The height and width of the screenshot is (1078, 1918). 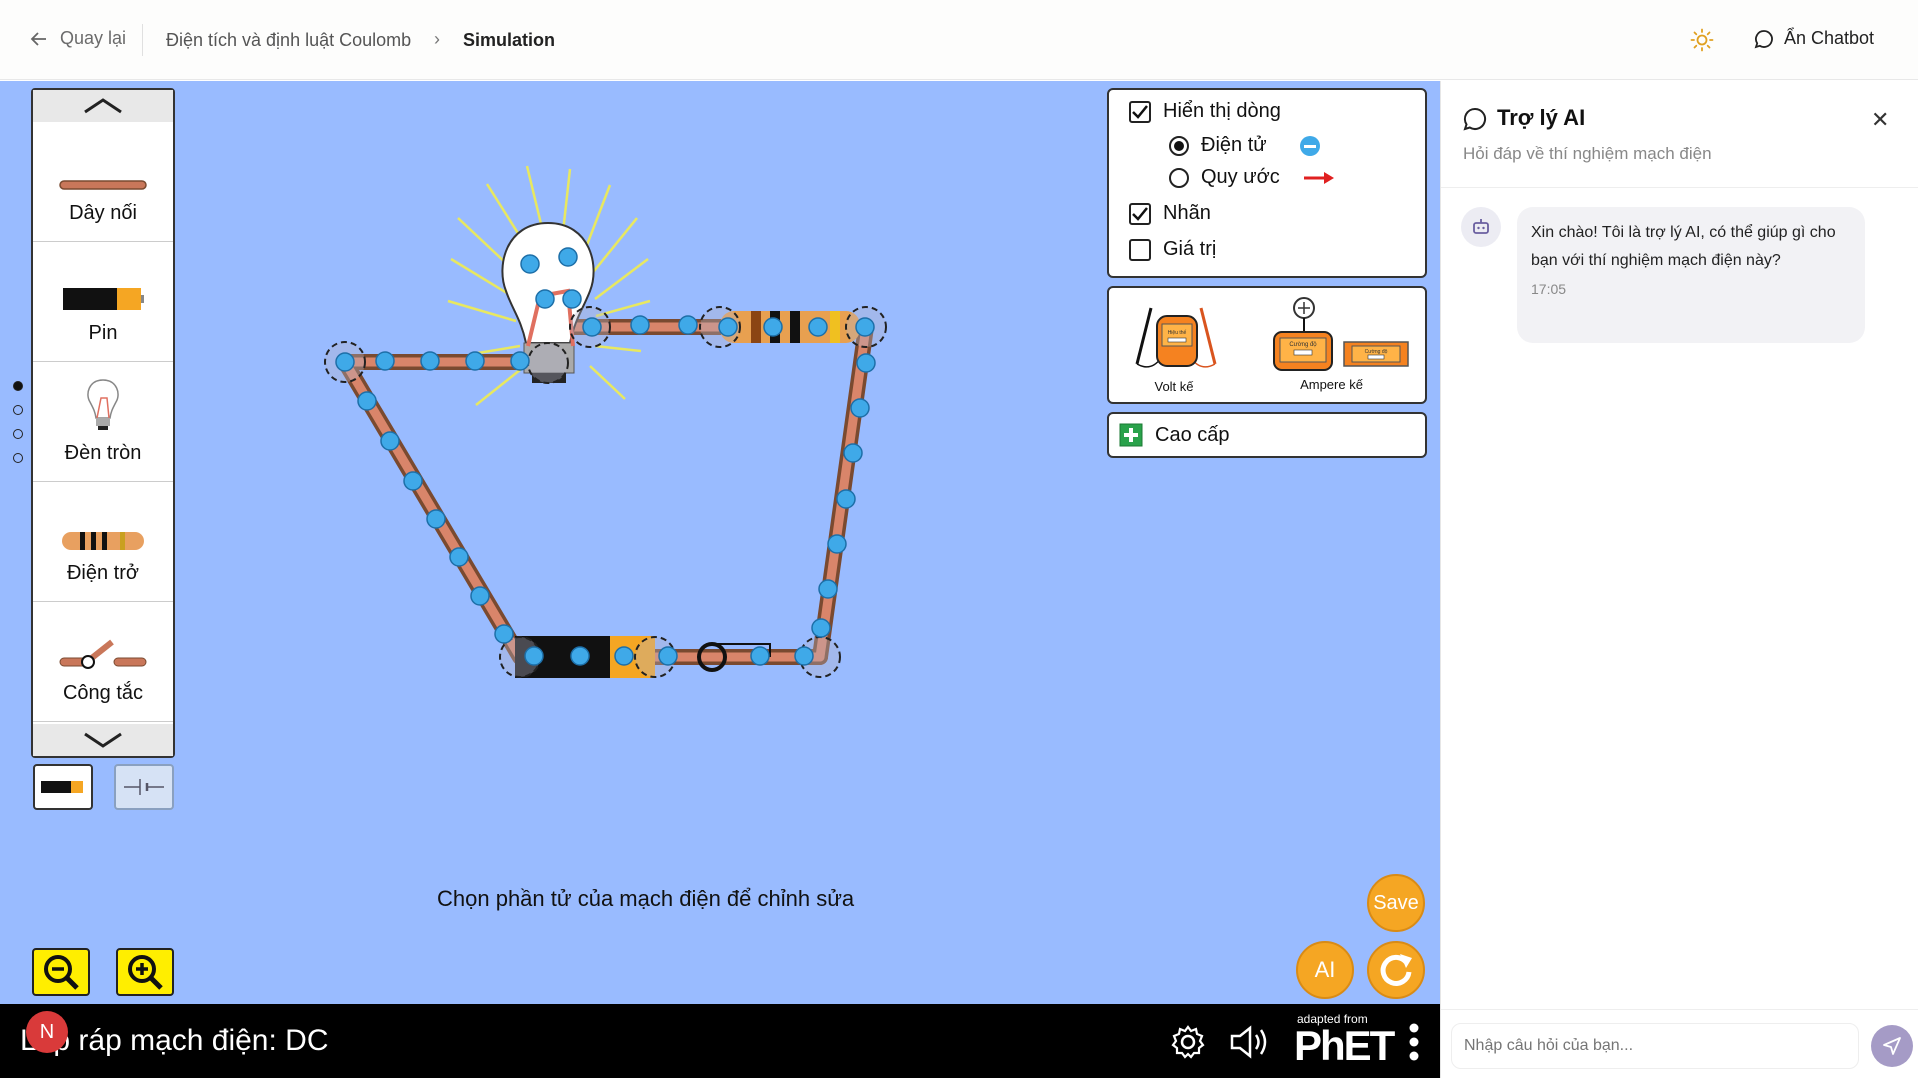 What do you see at coordinates (605, 492) in the screenshot?
I see `wires` at bounding box center [605, 492].